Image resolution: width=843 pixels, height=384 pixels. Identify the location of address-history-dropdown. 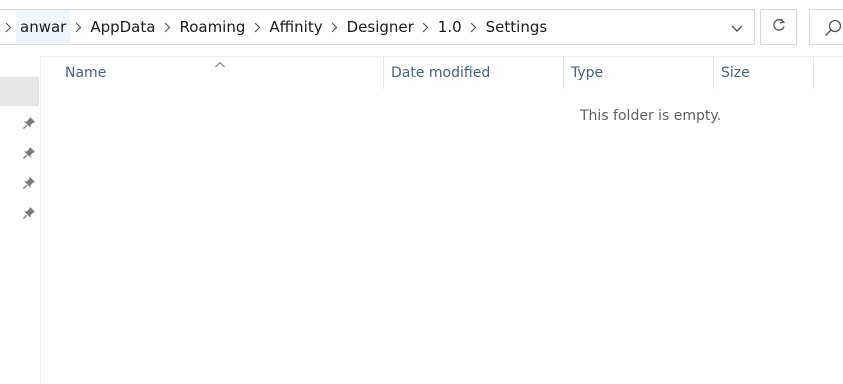
(737, 27).